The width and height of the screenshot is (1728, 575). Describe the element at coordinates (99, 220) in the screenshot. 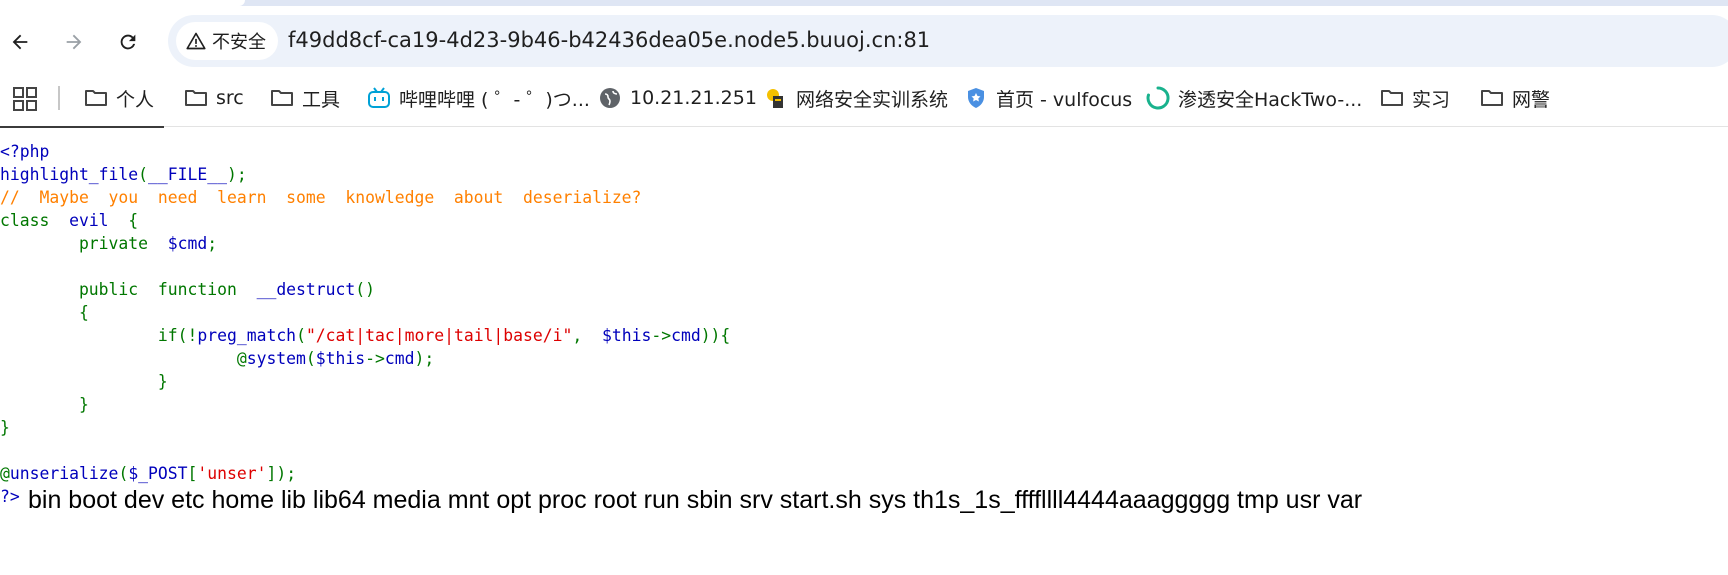

I see `code-token: evil` at that location.